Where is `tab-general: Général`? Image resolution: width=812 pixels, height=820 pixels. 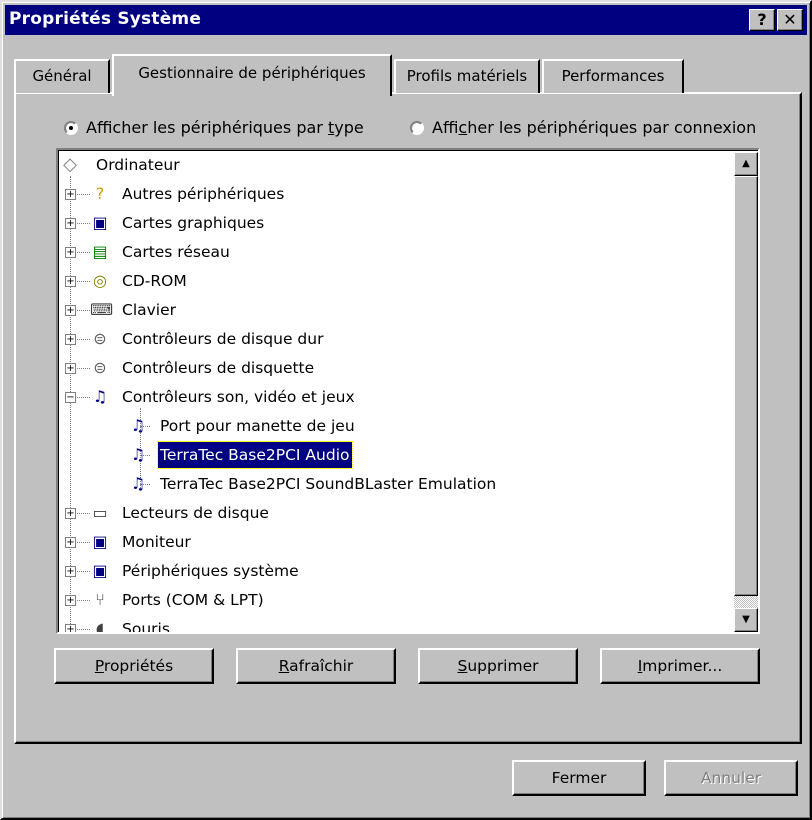
tab-general: Général is located at coordinates (62, 76).